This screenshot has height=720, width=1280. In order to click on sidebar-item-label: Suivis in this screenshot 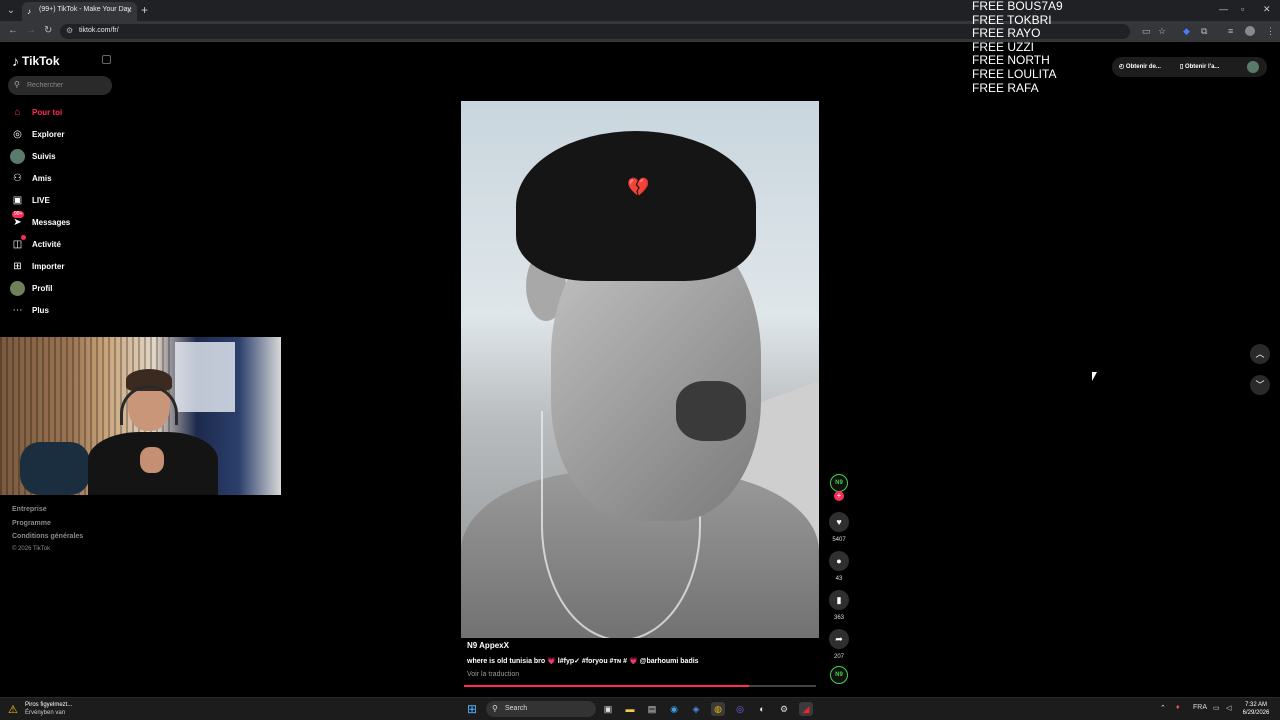, I will do `click(44, 156)`.